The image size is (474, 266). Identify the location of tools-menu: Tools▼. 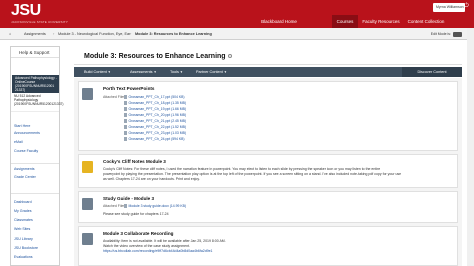
(176, 72).